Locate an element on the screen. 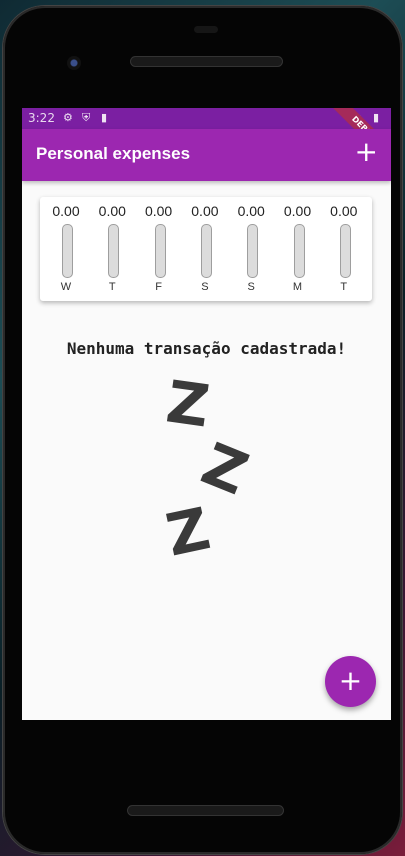 Image resolution: width=405 pixels, height=856 pixels. gear-icon: ⚙ is located at coordinates (68, 117).